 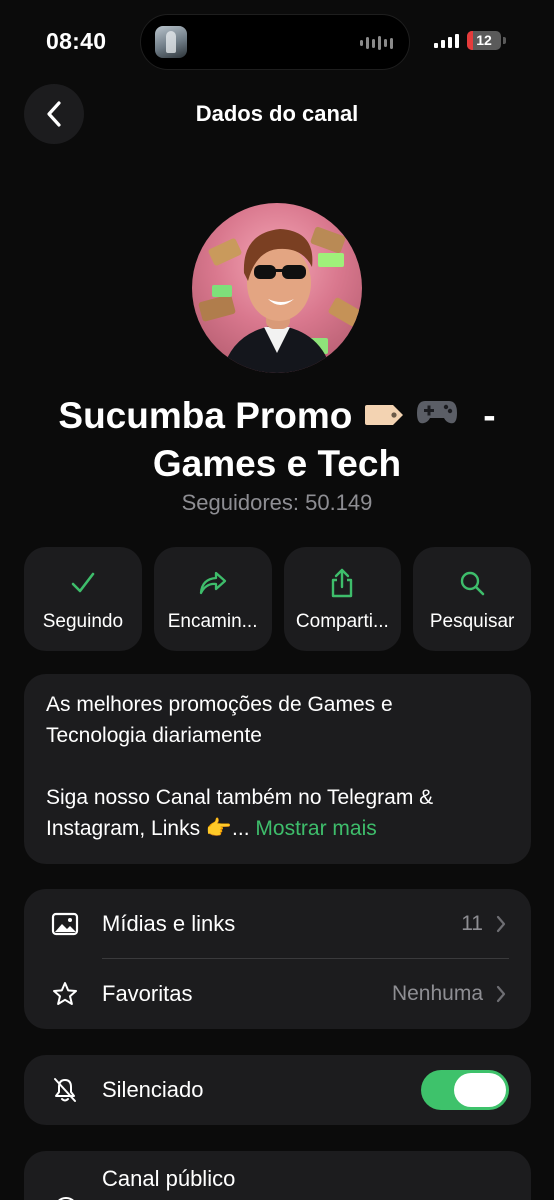 I want to click on share-icon, so click(x=342, y=583).